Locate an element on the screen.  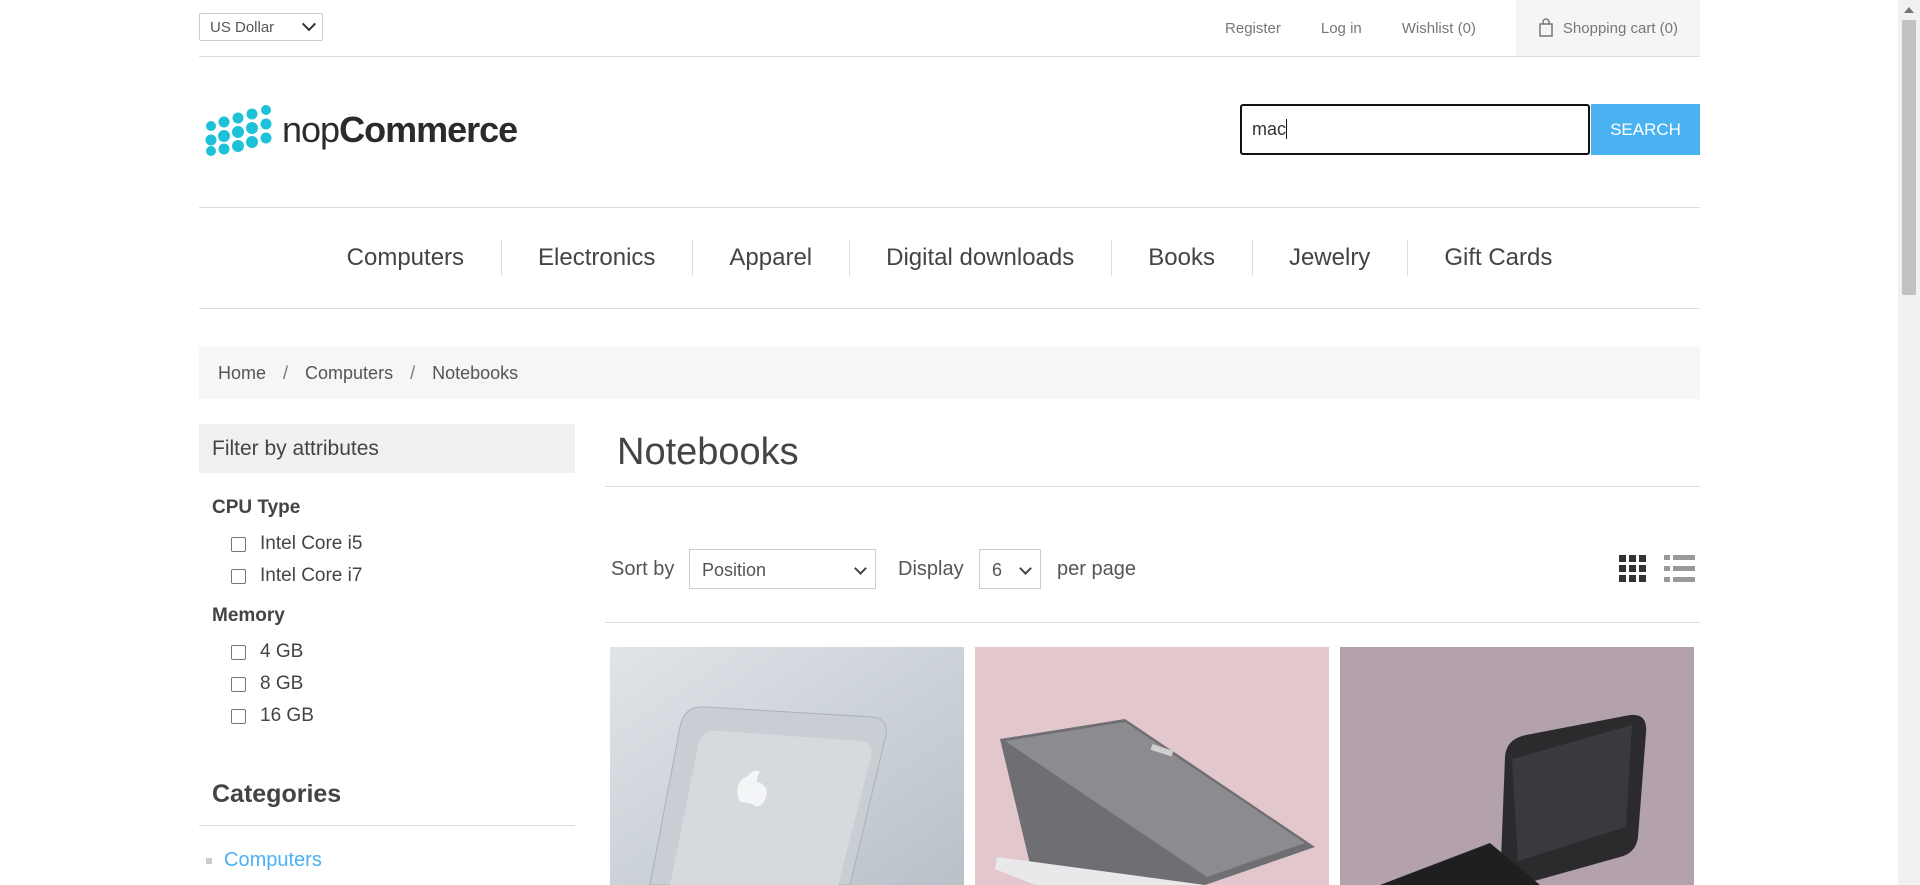
category-item-computers: Computers is located at coordinates (264, 860).